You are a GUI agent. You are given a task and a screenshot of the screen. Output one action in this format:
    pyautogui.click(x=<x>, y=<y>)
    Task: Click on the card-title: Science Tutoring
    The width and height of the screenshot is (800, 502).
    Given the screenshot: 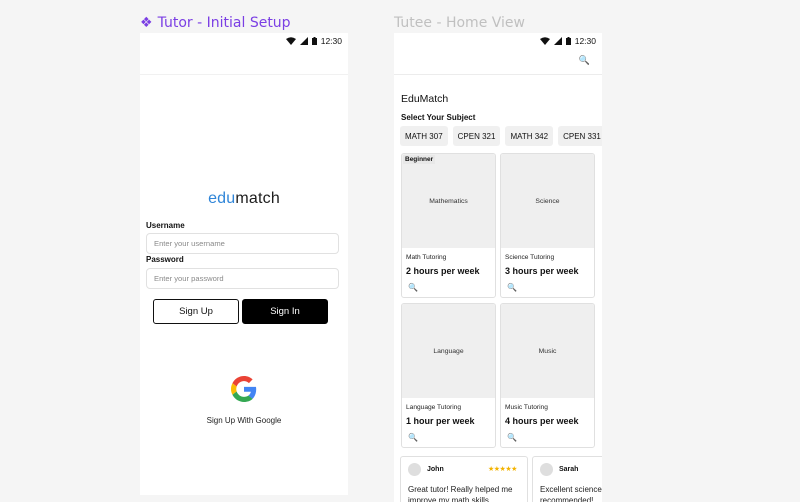 What is the action you would take?
    pyautogui.click(x=530, y=257)
    